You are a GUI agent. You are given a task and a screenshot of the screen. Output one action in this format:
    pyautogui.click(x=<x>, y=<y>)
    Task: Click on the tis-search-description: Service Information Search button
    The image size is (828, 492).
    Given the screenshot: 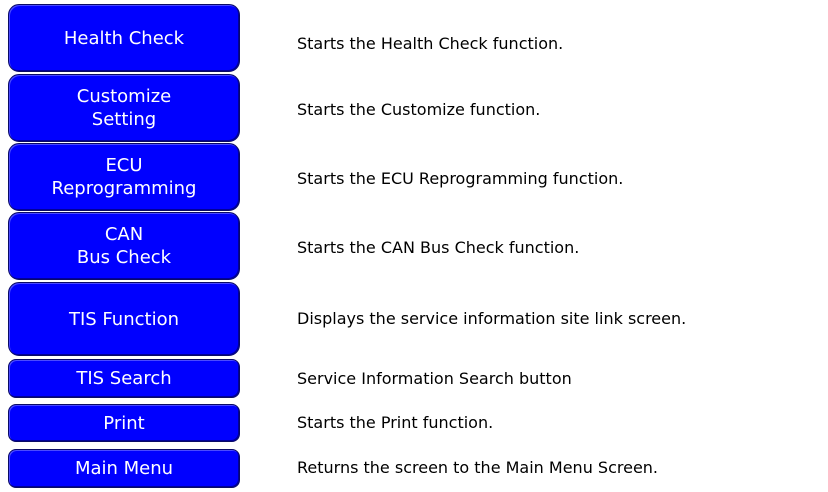 What is the action you would take?
    pyautogui.click(x=434, y=378)
    